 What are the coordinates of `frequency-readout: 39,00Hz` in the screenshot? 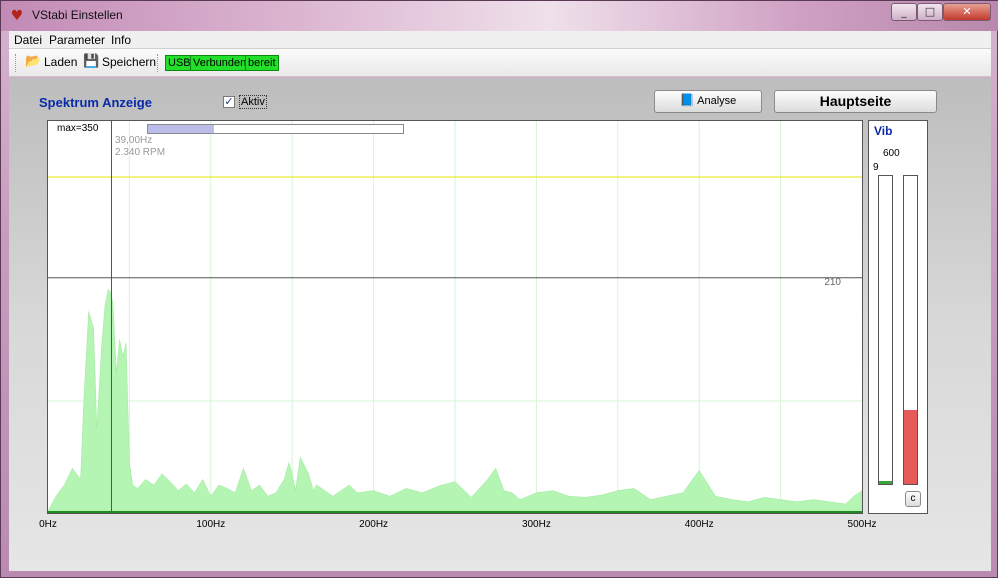 It's located at (134, 140).